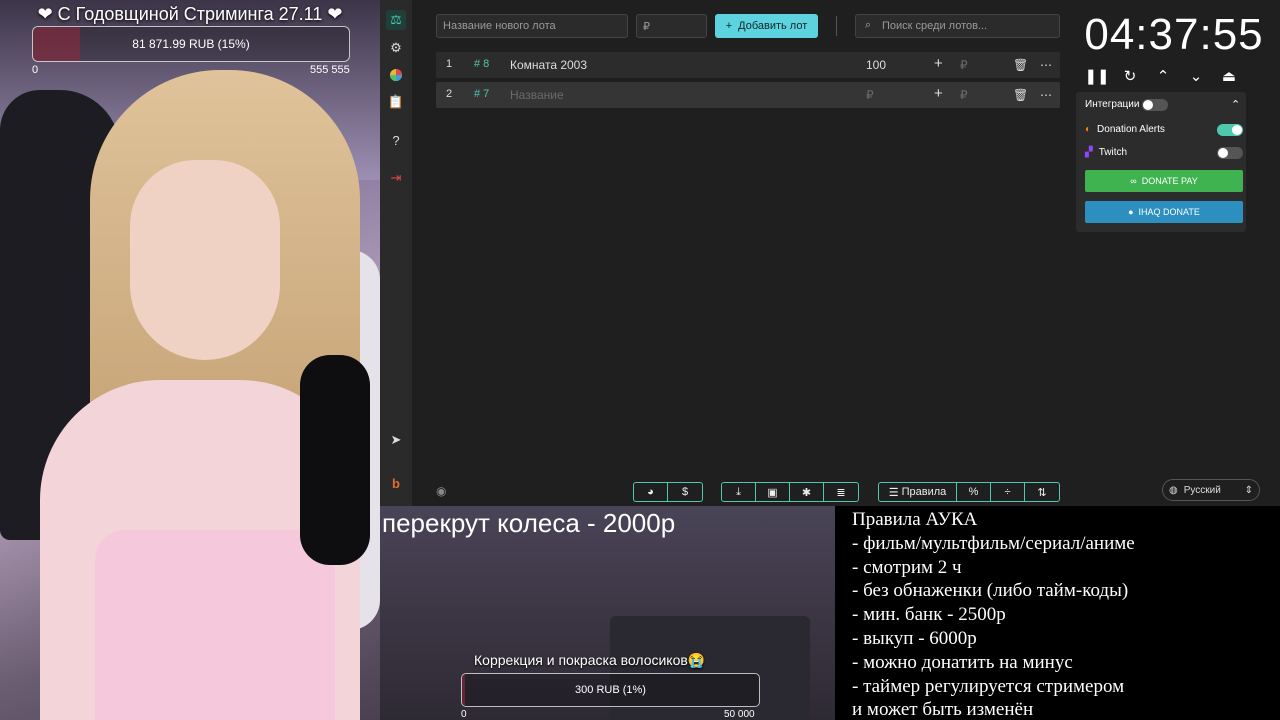 The image size is (1280, 720). I want to click on lot-name: Комната 2003, so click(548, 65).